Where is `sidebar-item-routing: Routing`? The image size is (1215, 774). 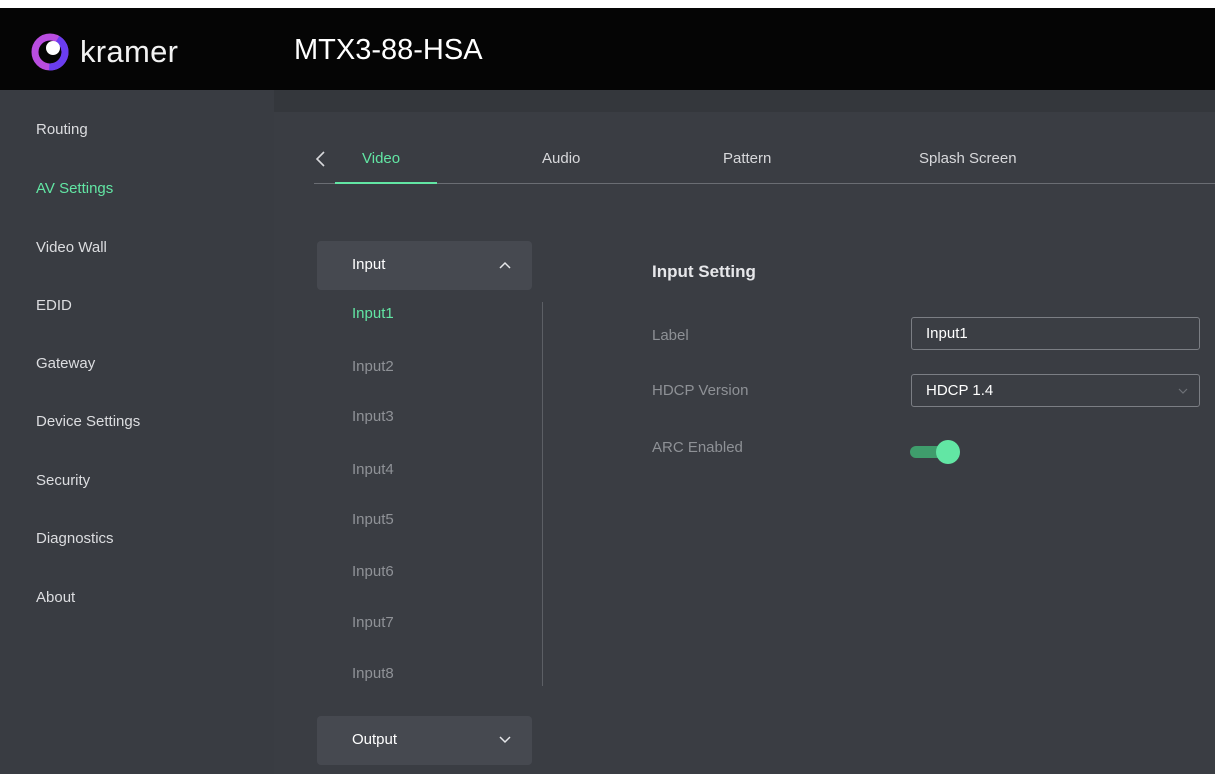 sidebar-item-routing: Routing is located at coordinates (62, 129).